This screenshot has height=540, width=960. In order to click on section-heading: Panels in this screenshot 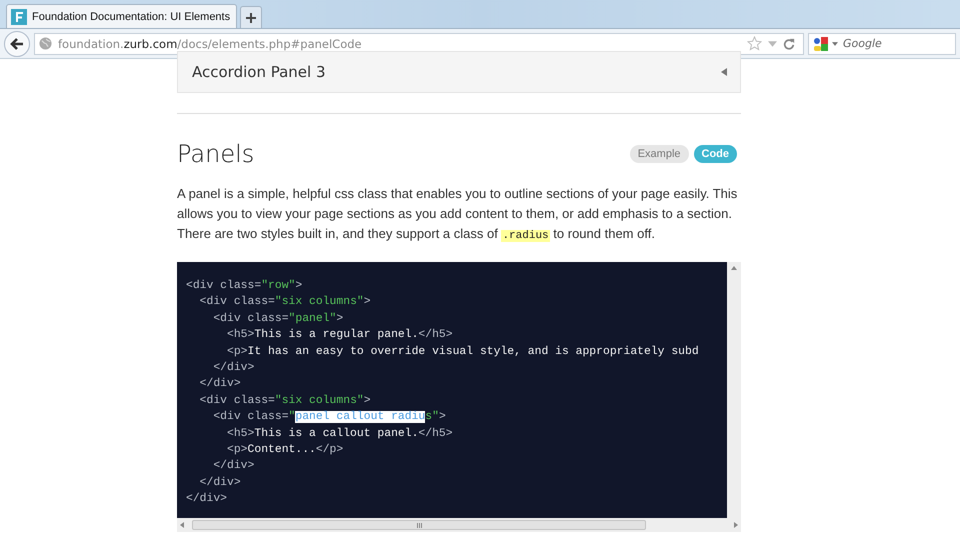, I will do `click(215, 154)`.